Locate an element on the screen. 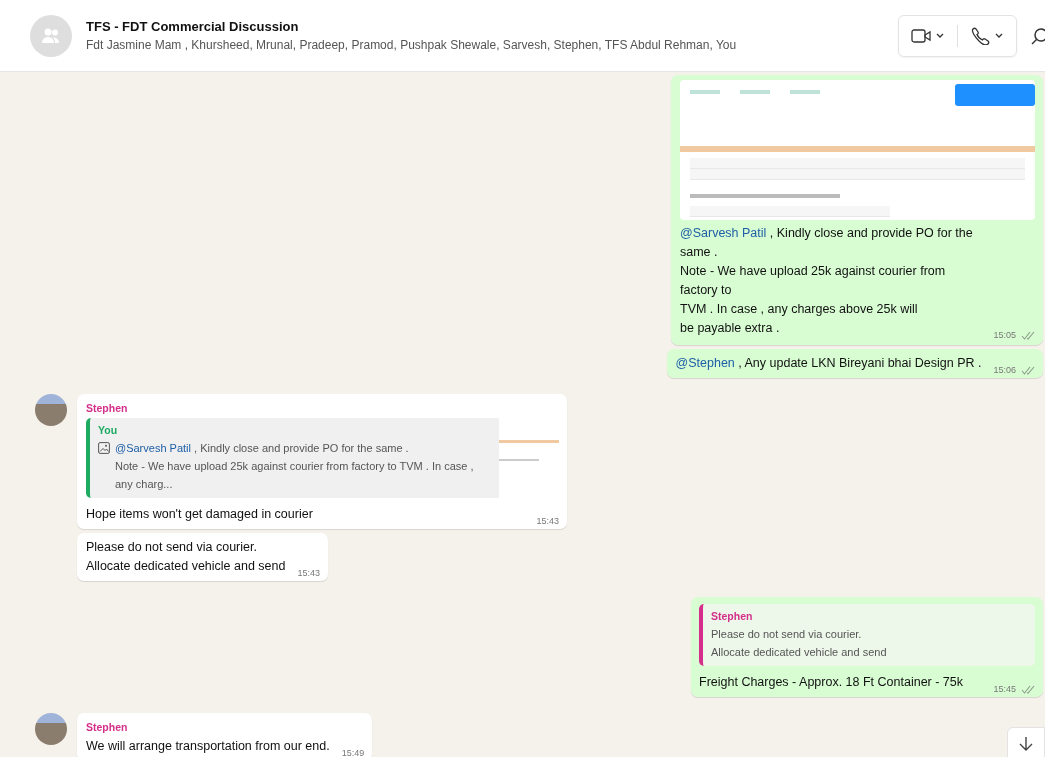 The width and height of the screenshot is (1045, 757). video-camera-icon is located at coordinates (928, 35).